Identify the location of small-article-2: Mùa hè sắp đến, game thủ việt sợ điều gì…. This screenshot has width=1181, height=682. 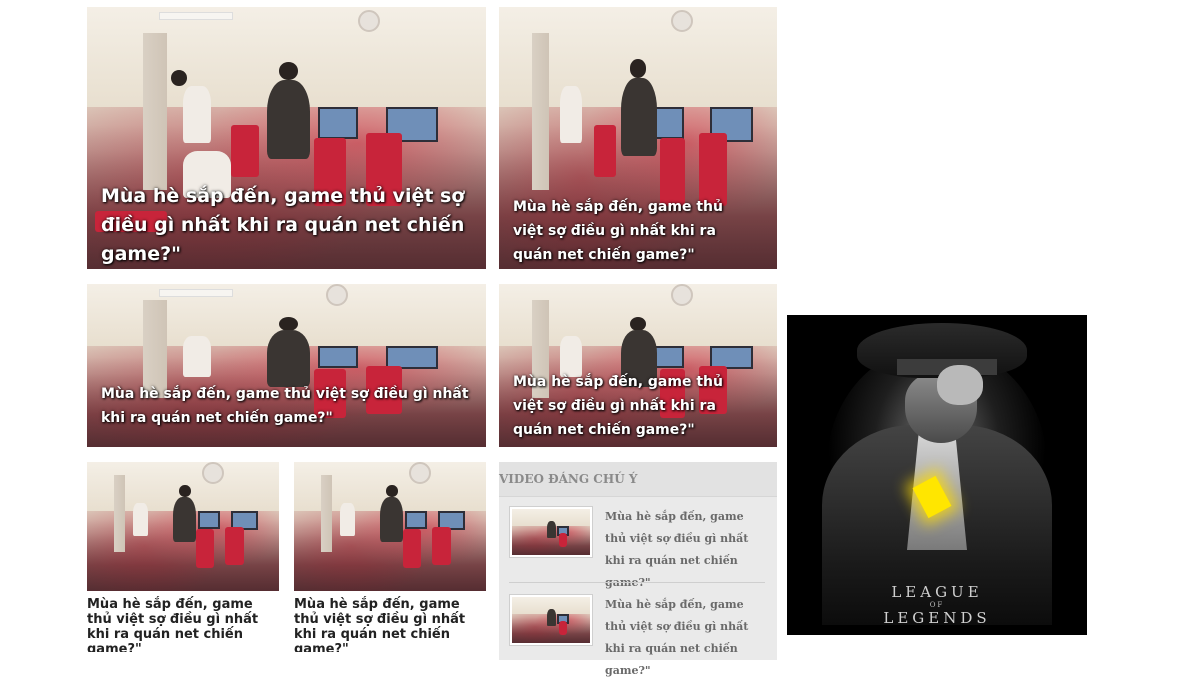
(390, 557).